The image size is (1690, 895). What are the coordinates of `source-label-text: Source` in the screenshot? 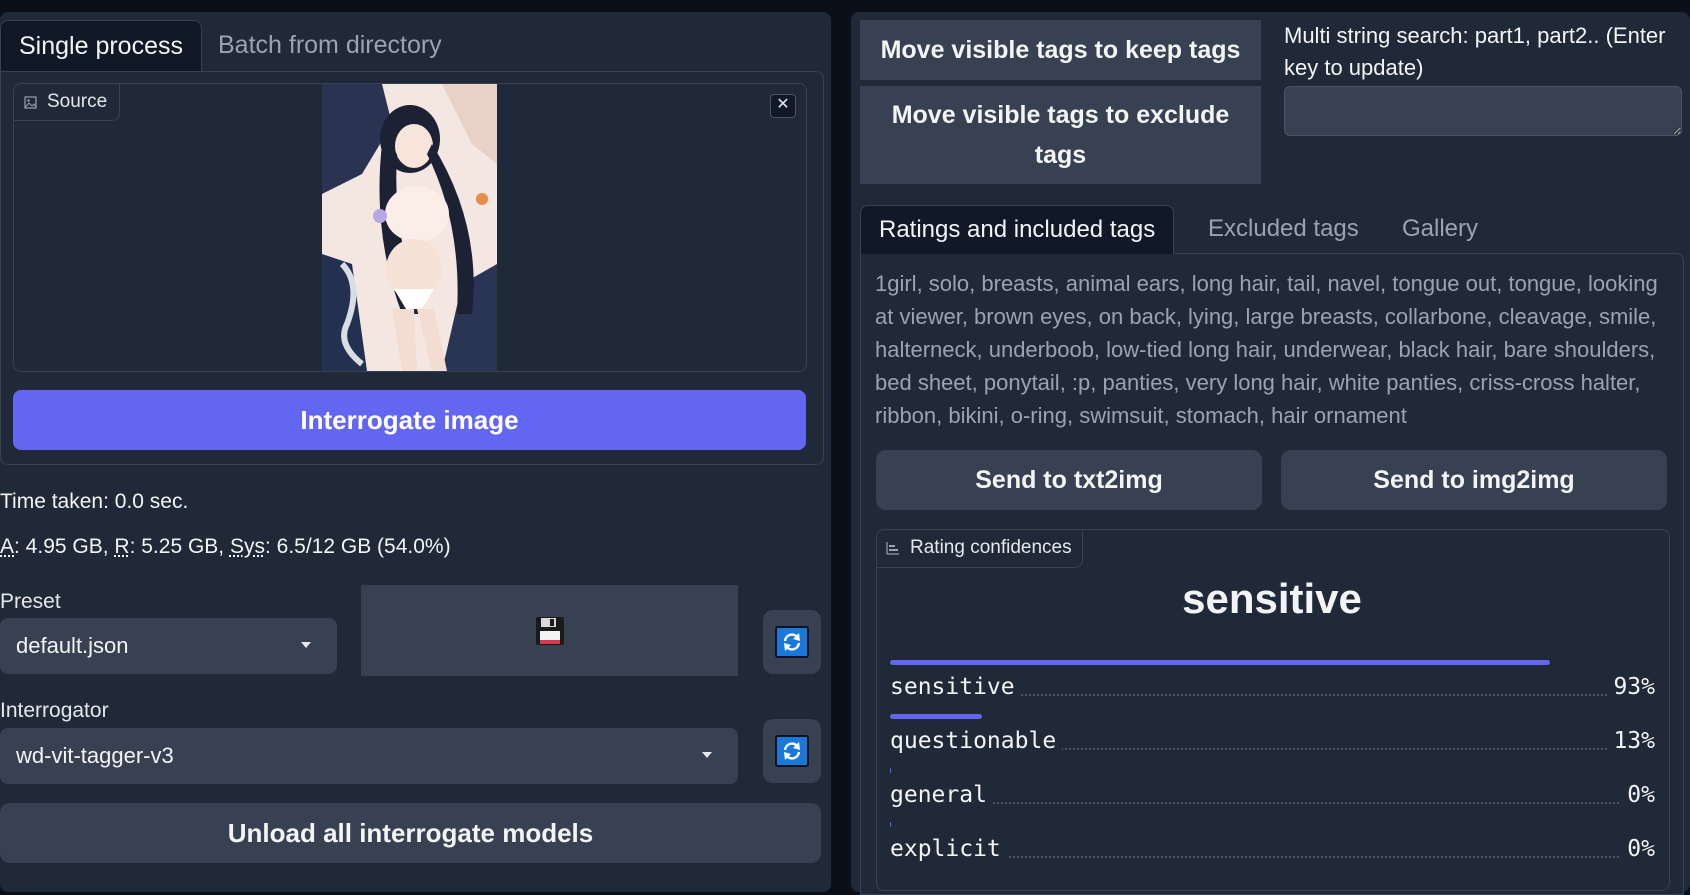 It's located at (77, 101).